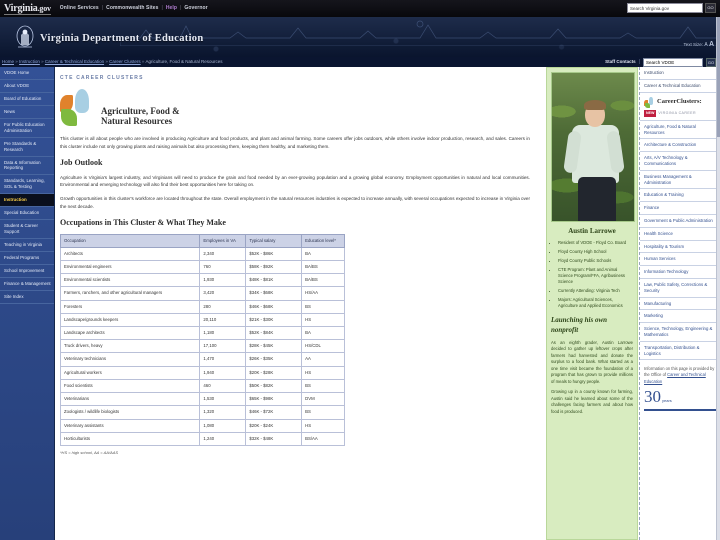  I want to click on sidebar-item-board-of-education: Board of Education, so click(27, 99).